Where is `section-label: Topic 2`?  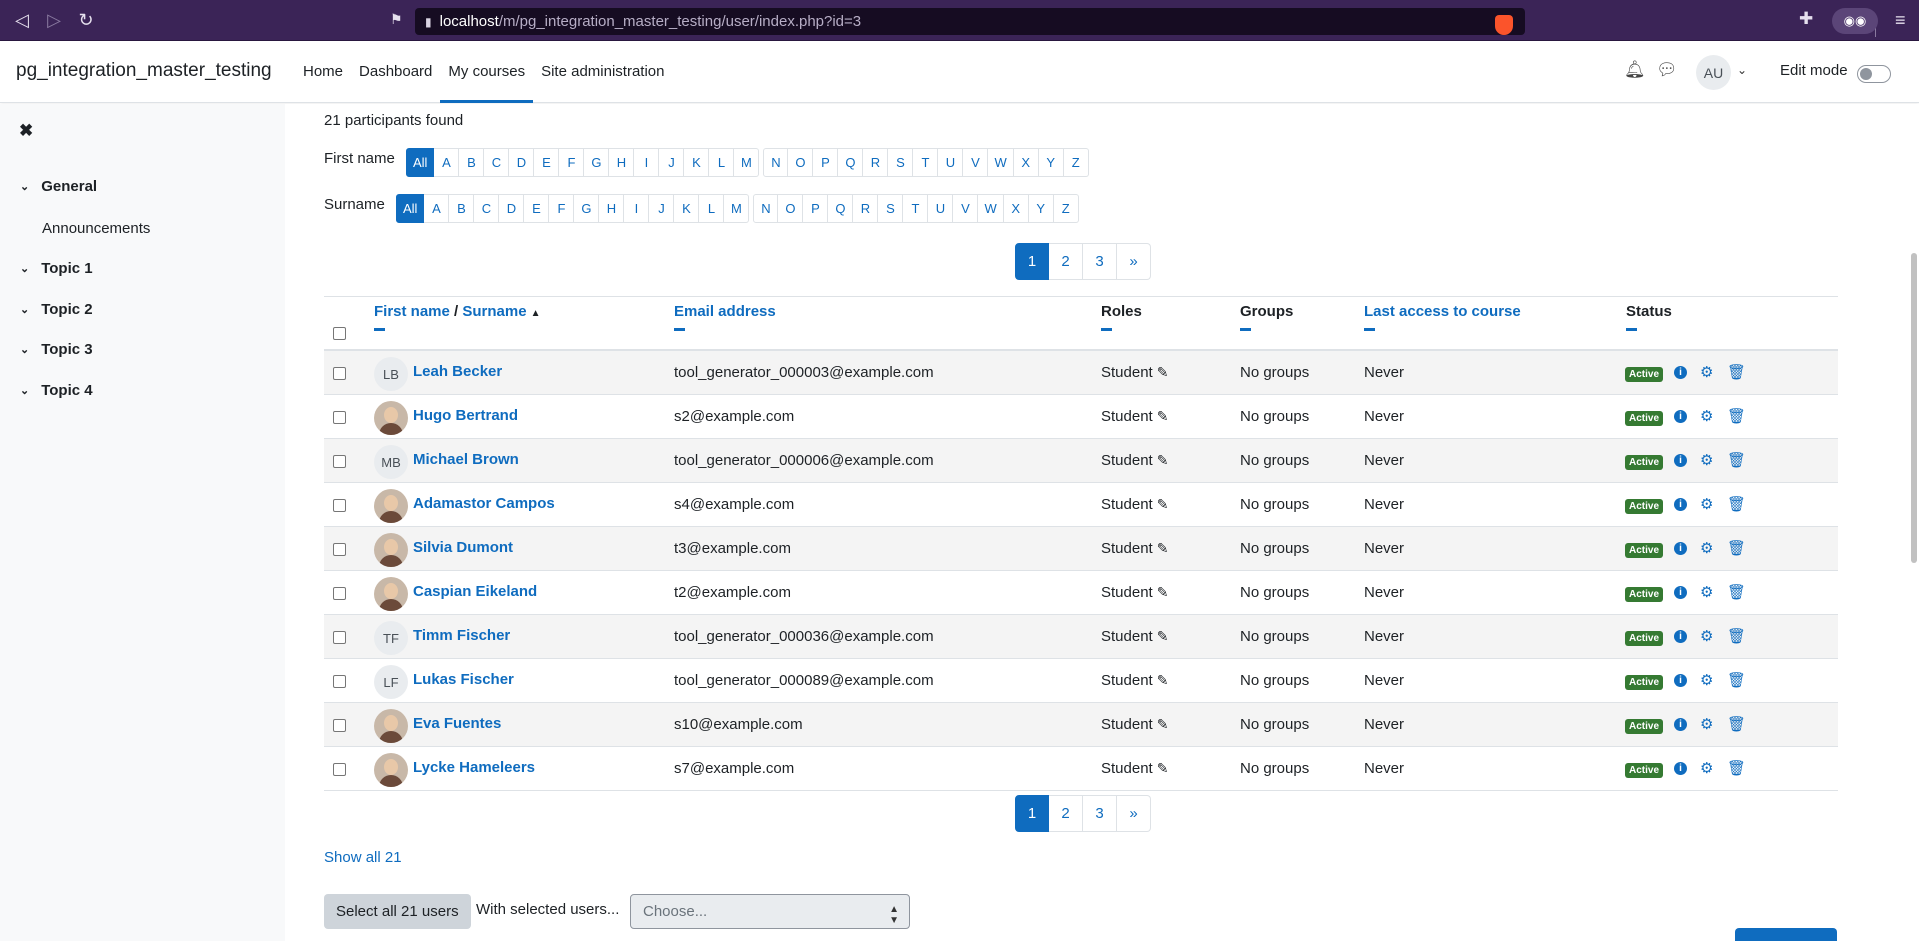 section-label: Topic 2 is located at coordinates (66, 309).